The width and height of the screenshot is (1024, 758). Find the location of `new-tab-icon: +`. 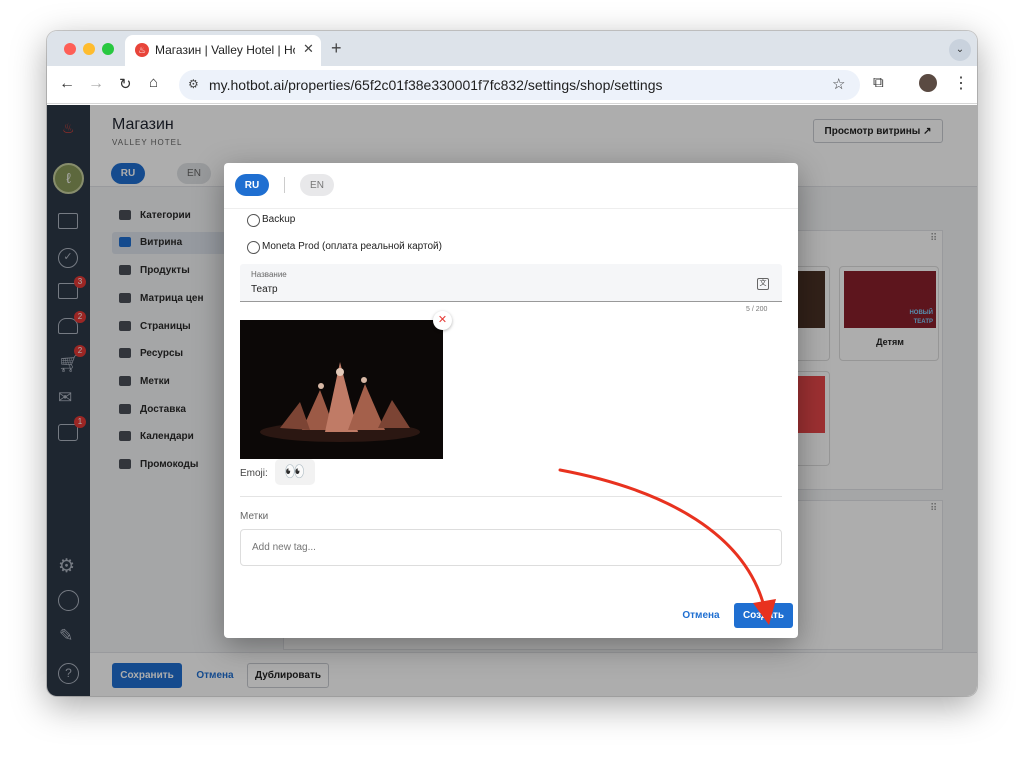

new-tab-icon: + is located at coordinates (336, 48).